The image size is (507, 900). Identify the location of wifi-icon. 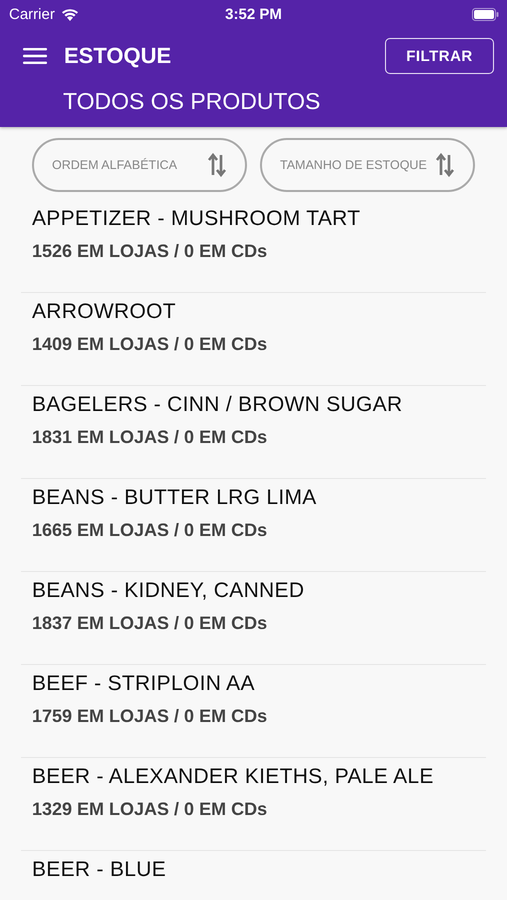
(69, 14).